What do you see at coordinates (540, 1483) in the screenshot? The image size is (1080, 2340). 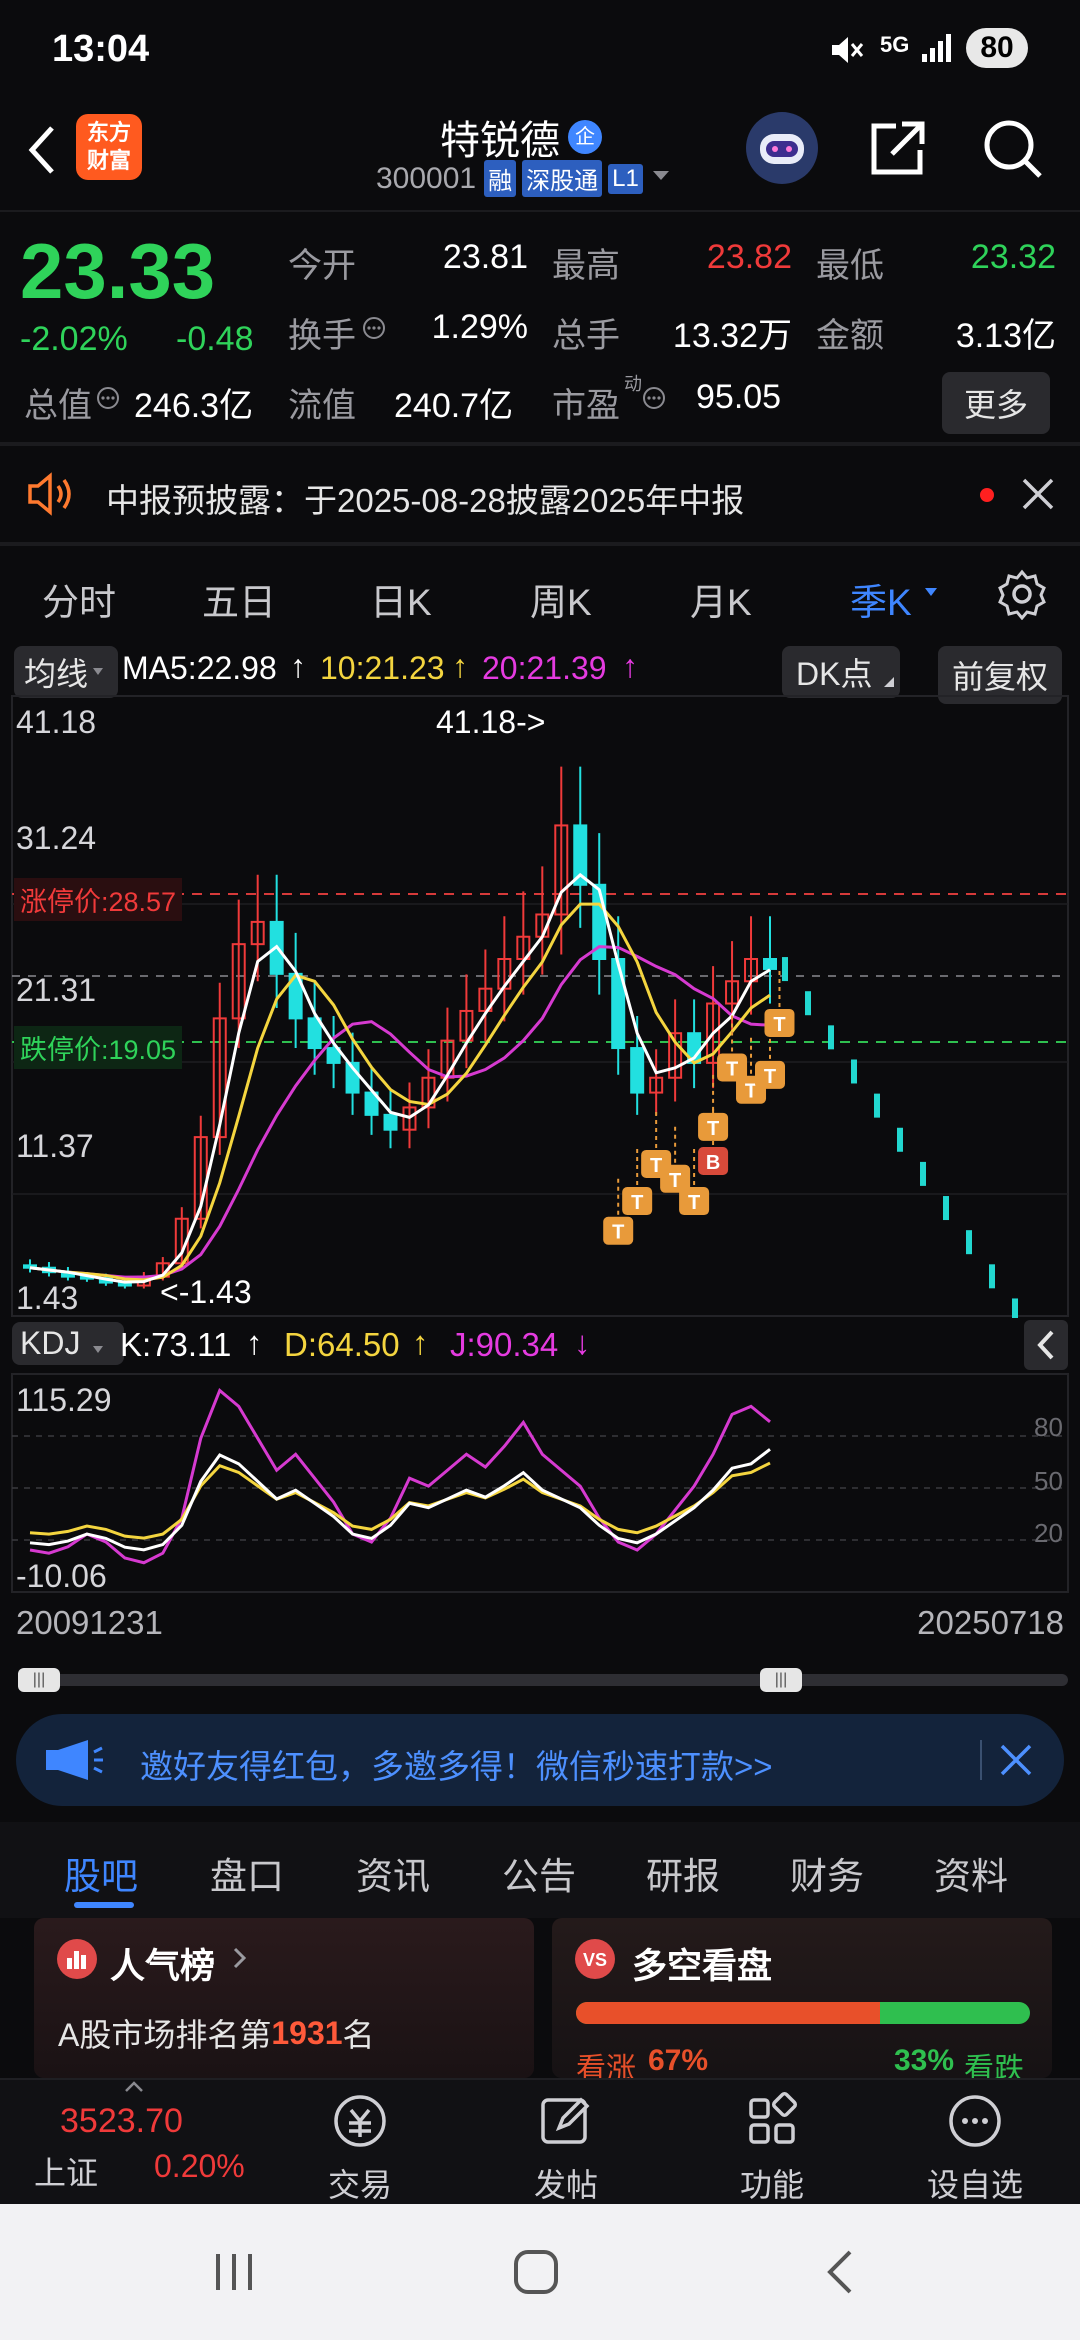 I see `kdj-chart: 115.29 -10.06 80 50 20` at bounding box center [540, 1483].